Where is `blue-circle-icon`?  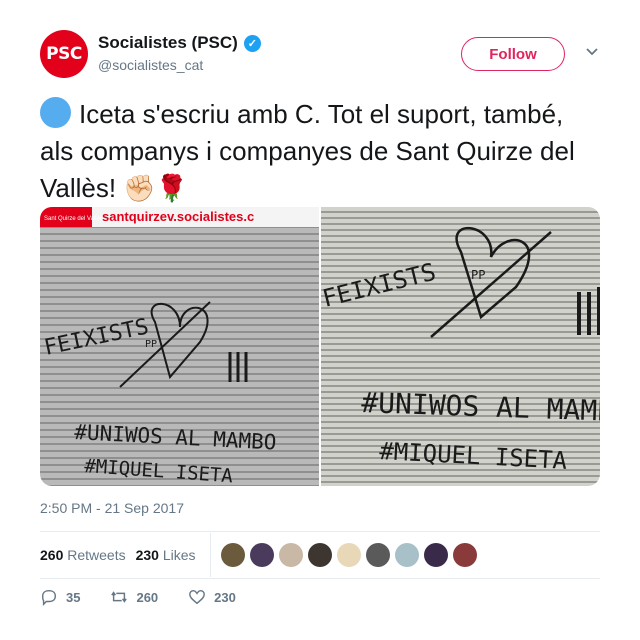 blue-circle-icon is located at coordinates (55, 112).